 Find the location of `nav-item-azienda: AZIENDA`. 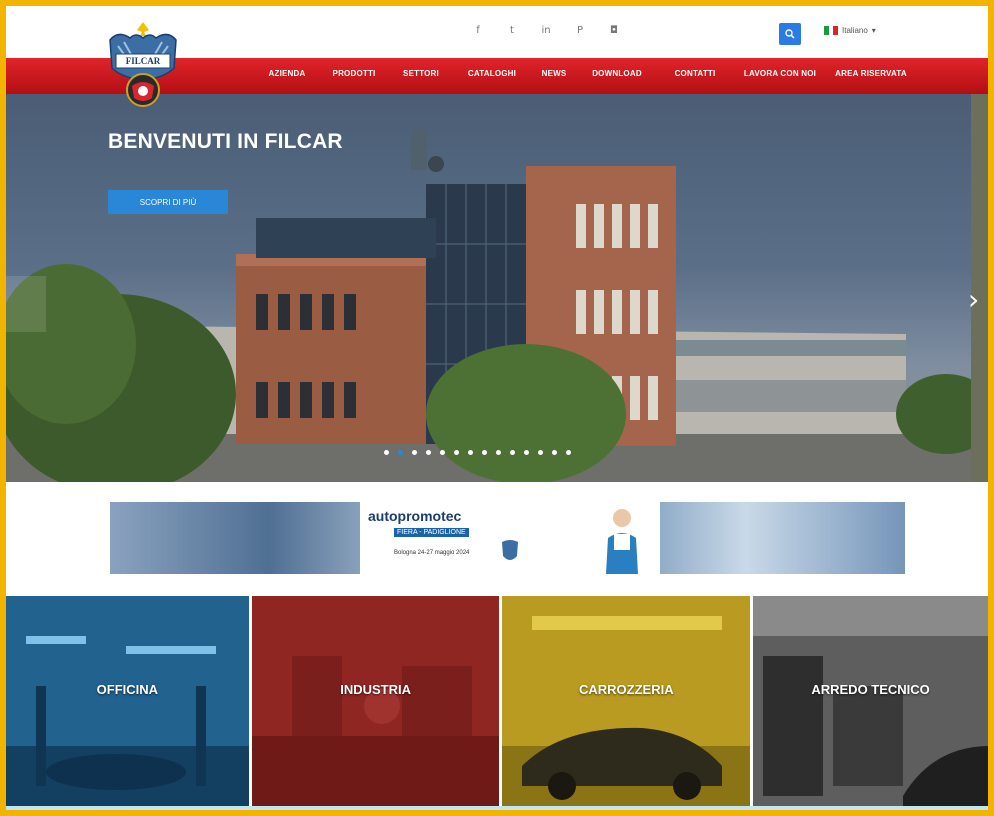

nav-item-azienda: AZIENDA is located at coordinates (287, 73).